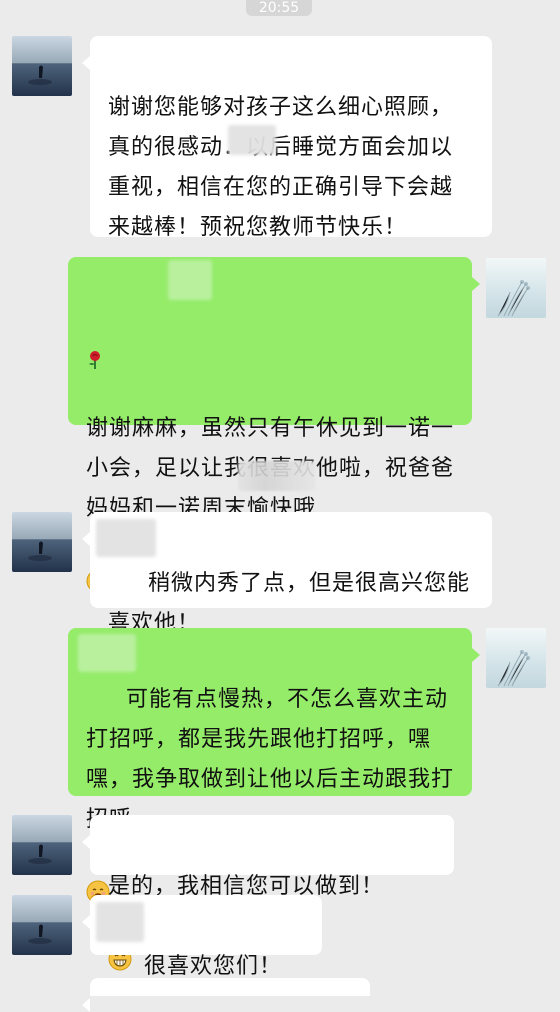 This screenshot has width=560, height=1012. I want to click on message-text: 稍微内秀了点，但是很高兴您能喜欢他！, so click(289, 603).